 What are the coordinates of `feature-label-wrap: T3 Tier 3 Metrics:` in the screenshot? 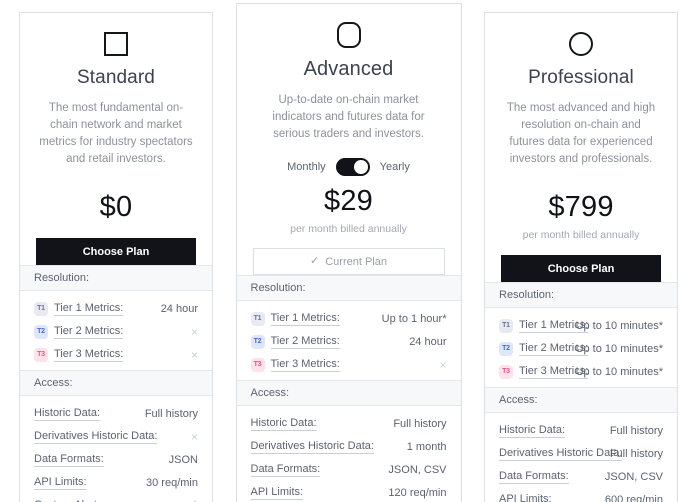 It's located at (112, 354).